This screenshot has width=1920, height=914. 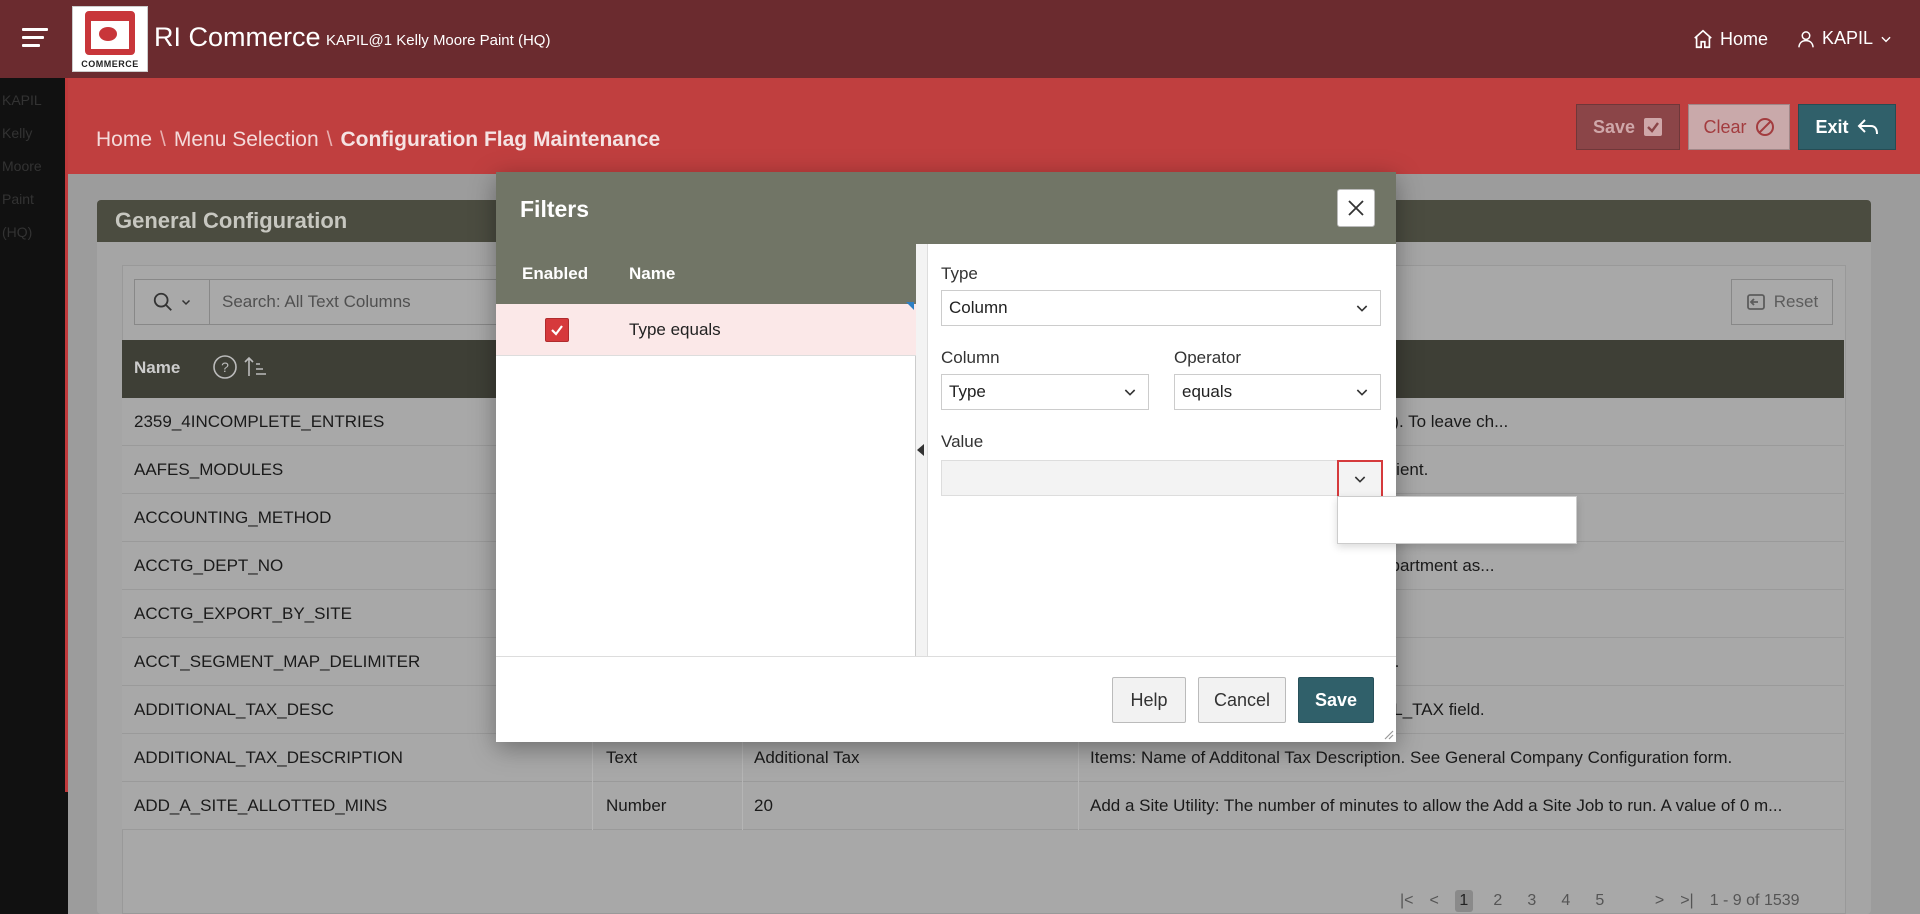 I want to click on panel-title: General Configuration, so click(x=231, y=220).